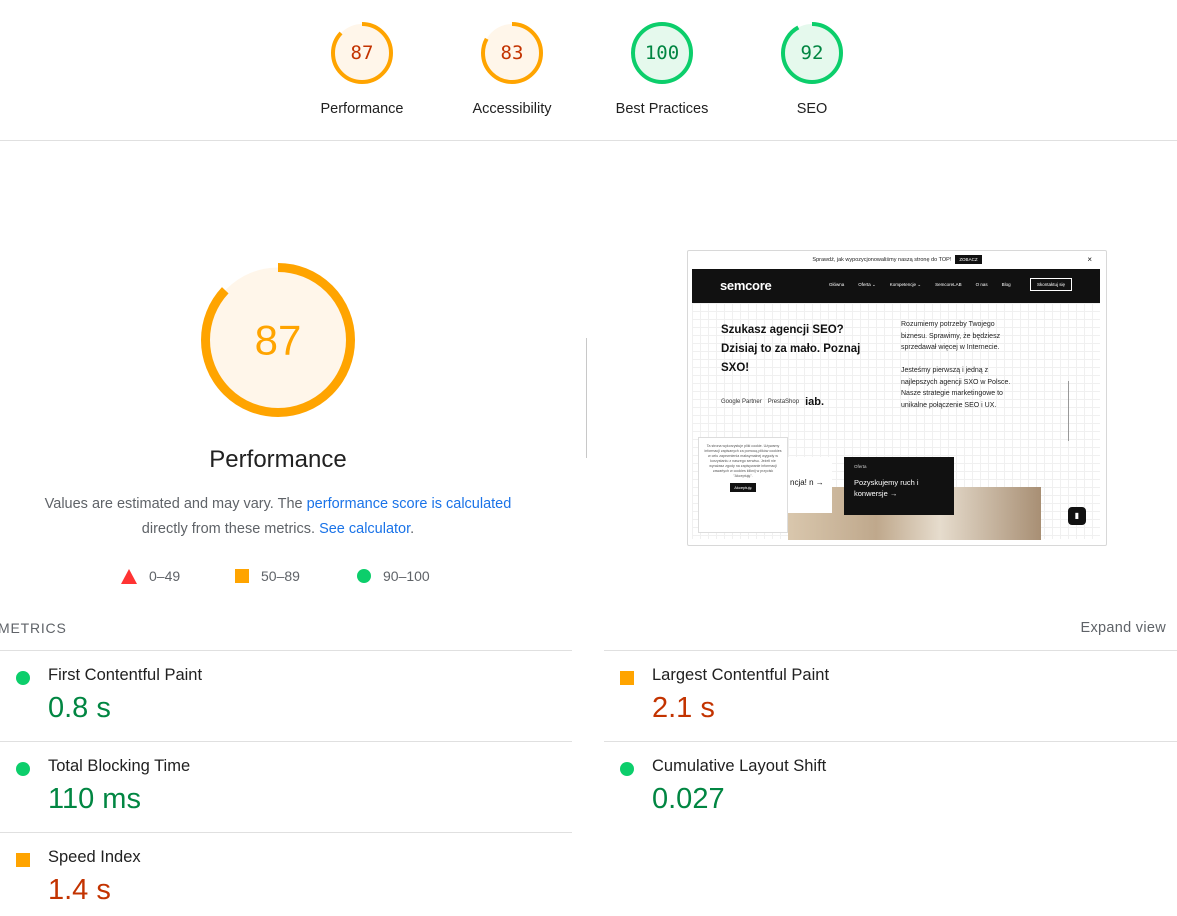  I want to click on divider, so click(586, 398).